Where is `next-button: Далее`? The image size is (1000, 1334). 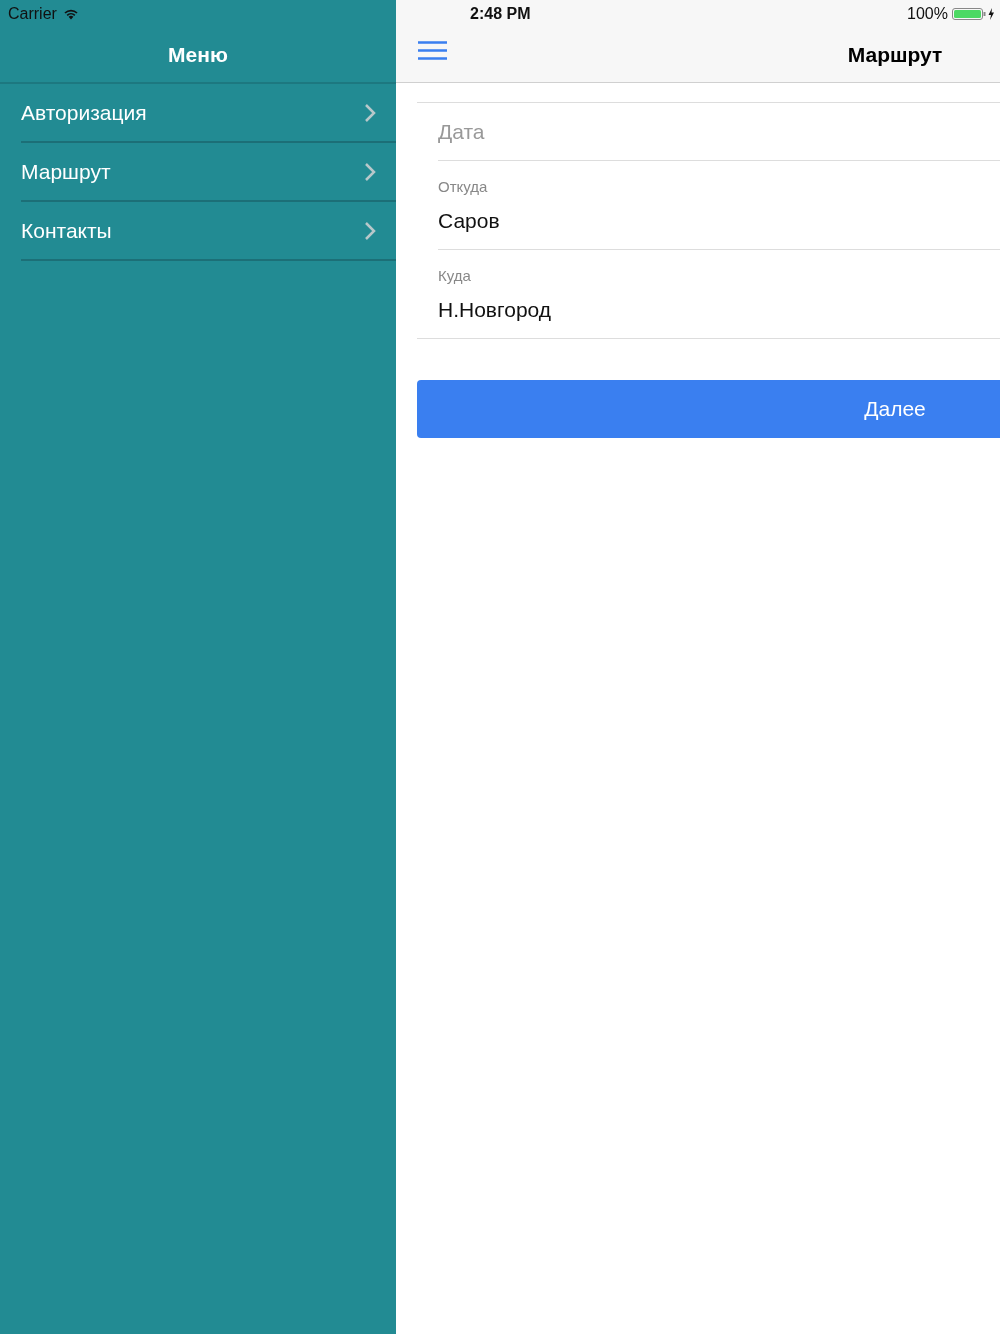
next-button: Далее is located at coordinates (708, 409).